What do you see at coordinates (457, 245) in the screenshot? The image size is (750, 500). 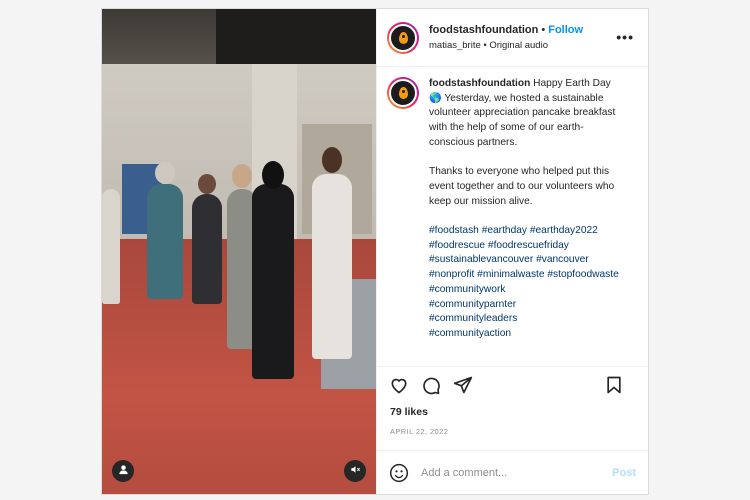 I see `hashtag: #foodrescue` at bounding box center [457, 245].